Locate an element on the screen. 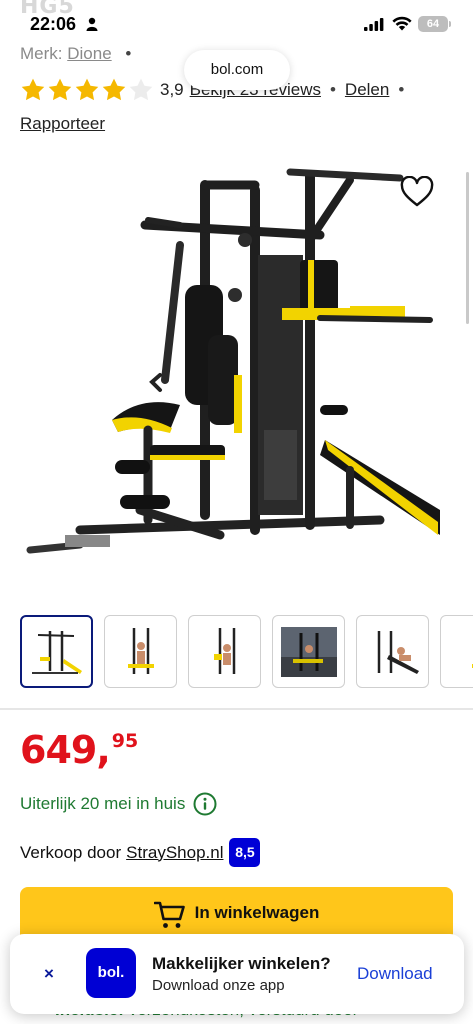 This screenshot has height=1024, width=473. seller-link: StrayShop.nl is located at coordinates (174, 853).